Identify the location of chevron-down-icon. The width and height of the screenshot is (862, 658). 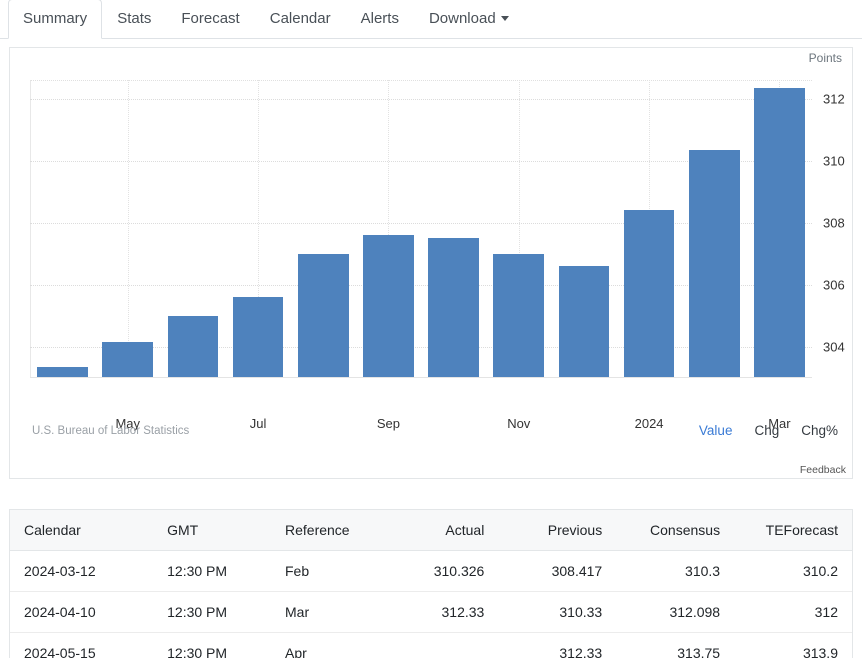
(504, 18).